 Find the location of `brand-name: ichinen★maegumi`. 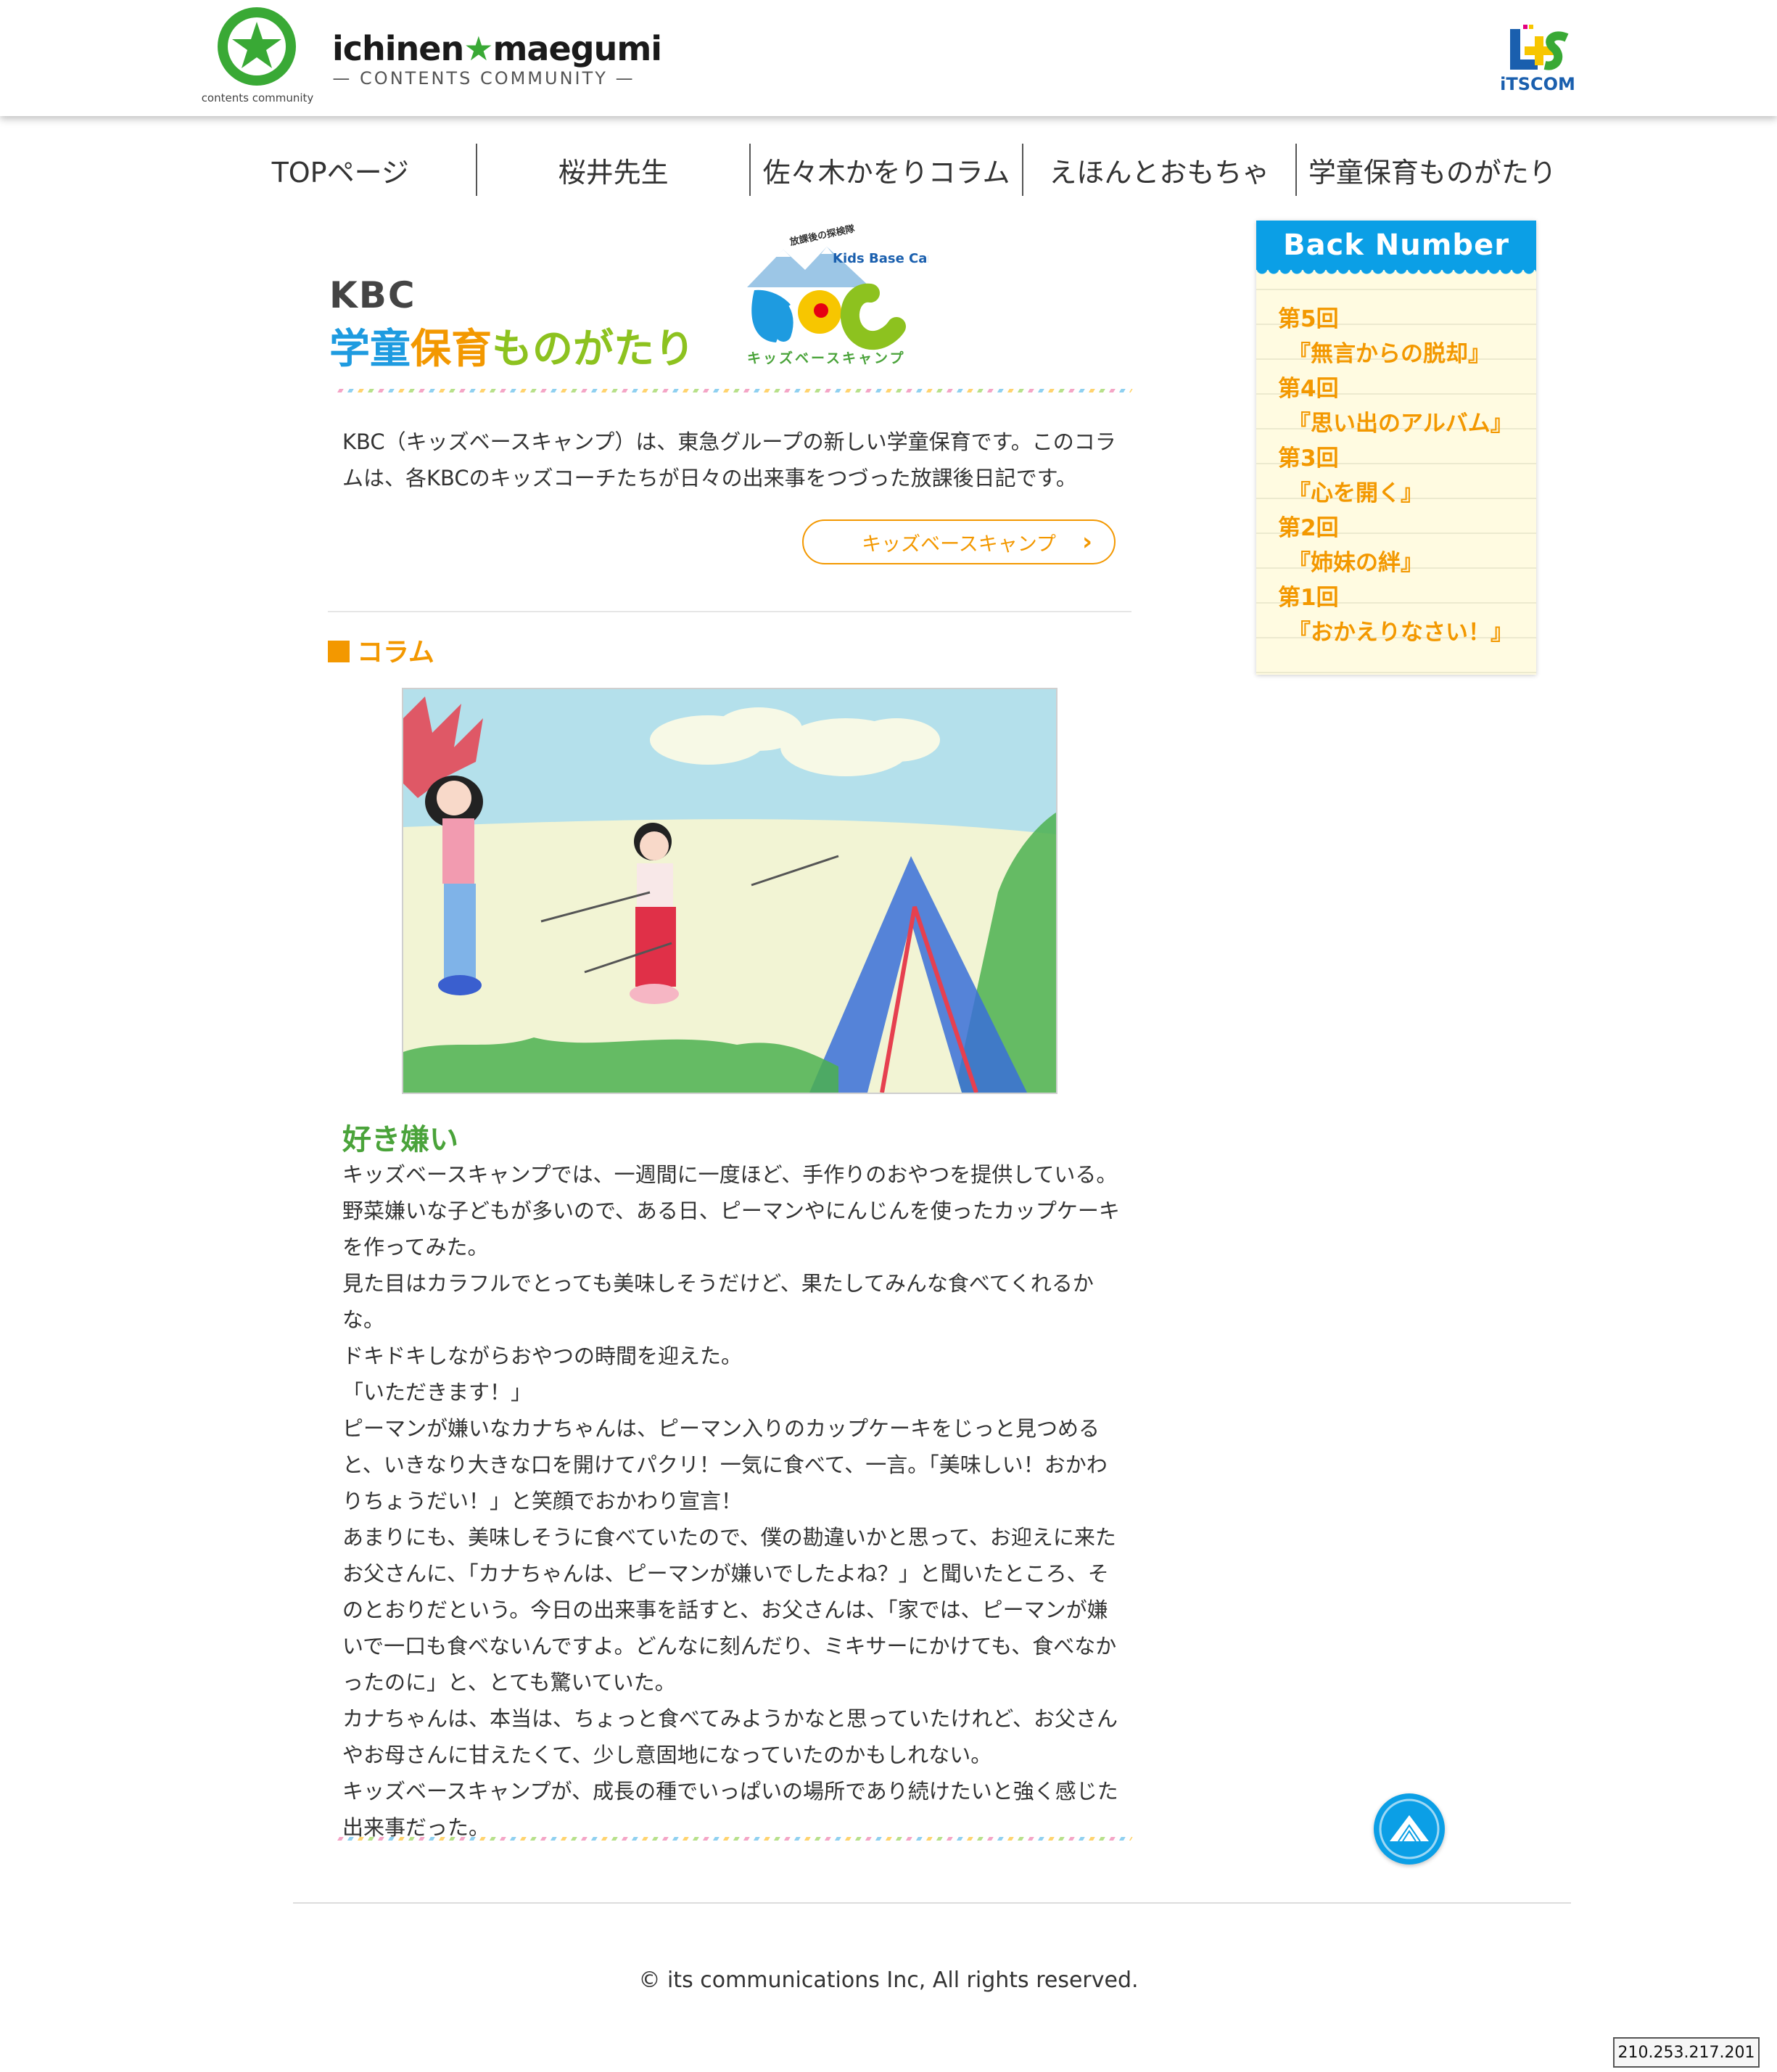

brand-name: ichinen★maegumi is located at coordinates (497, 48).